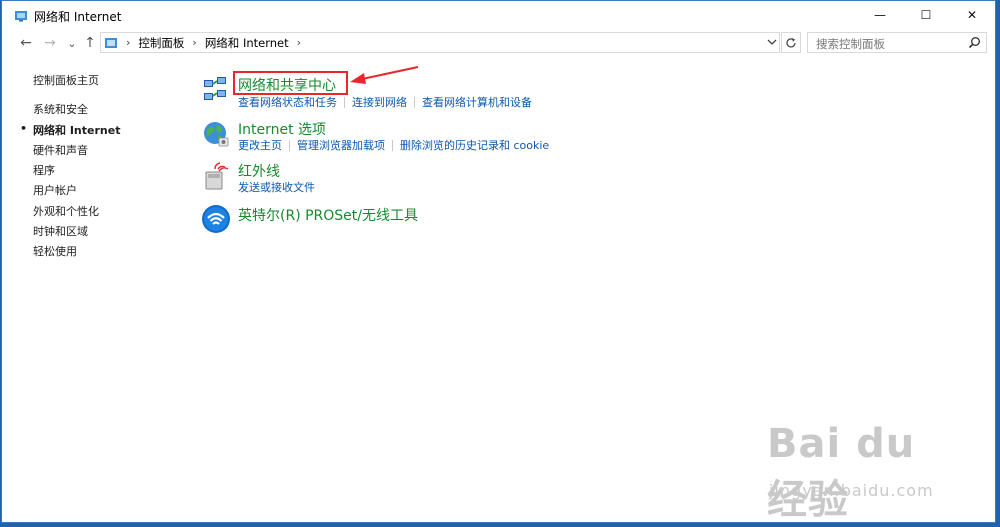  Describe the element at coordinates (384, 75) in the screenshot. I see `annotation-arrow-icon` at that location.